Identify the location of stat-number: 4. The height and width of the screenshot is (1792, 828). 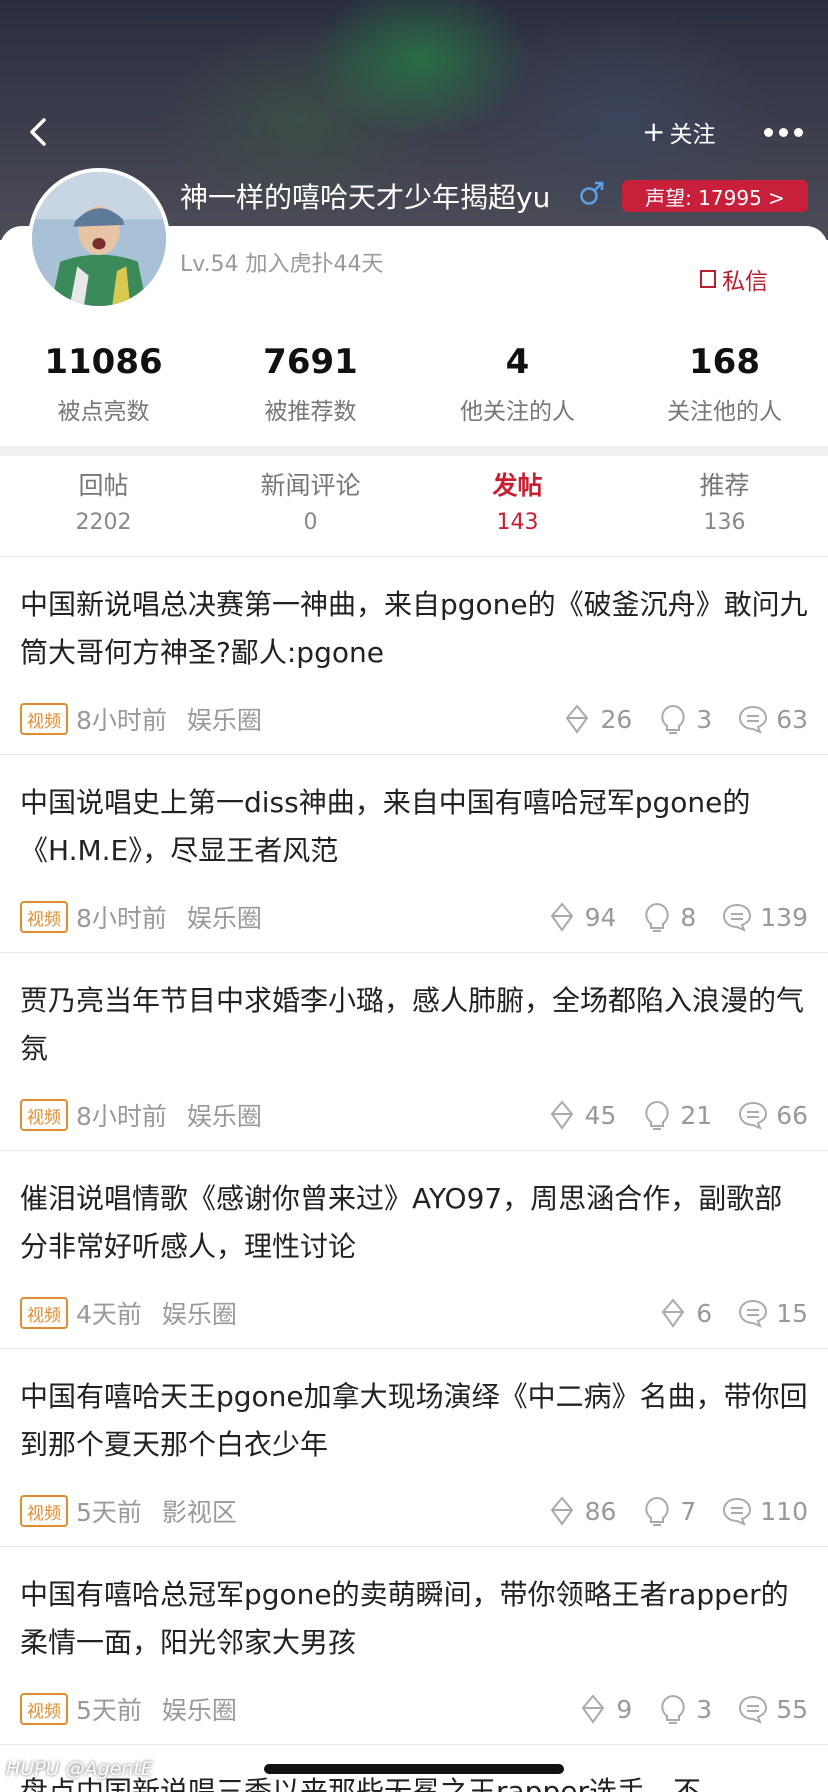
(517, 362).